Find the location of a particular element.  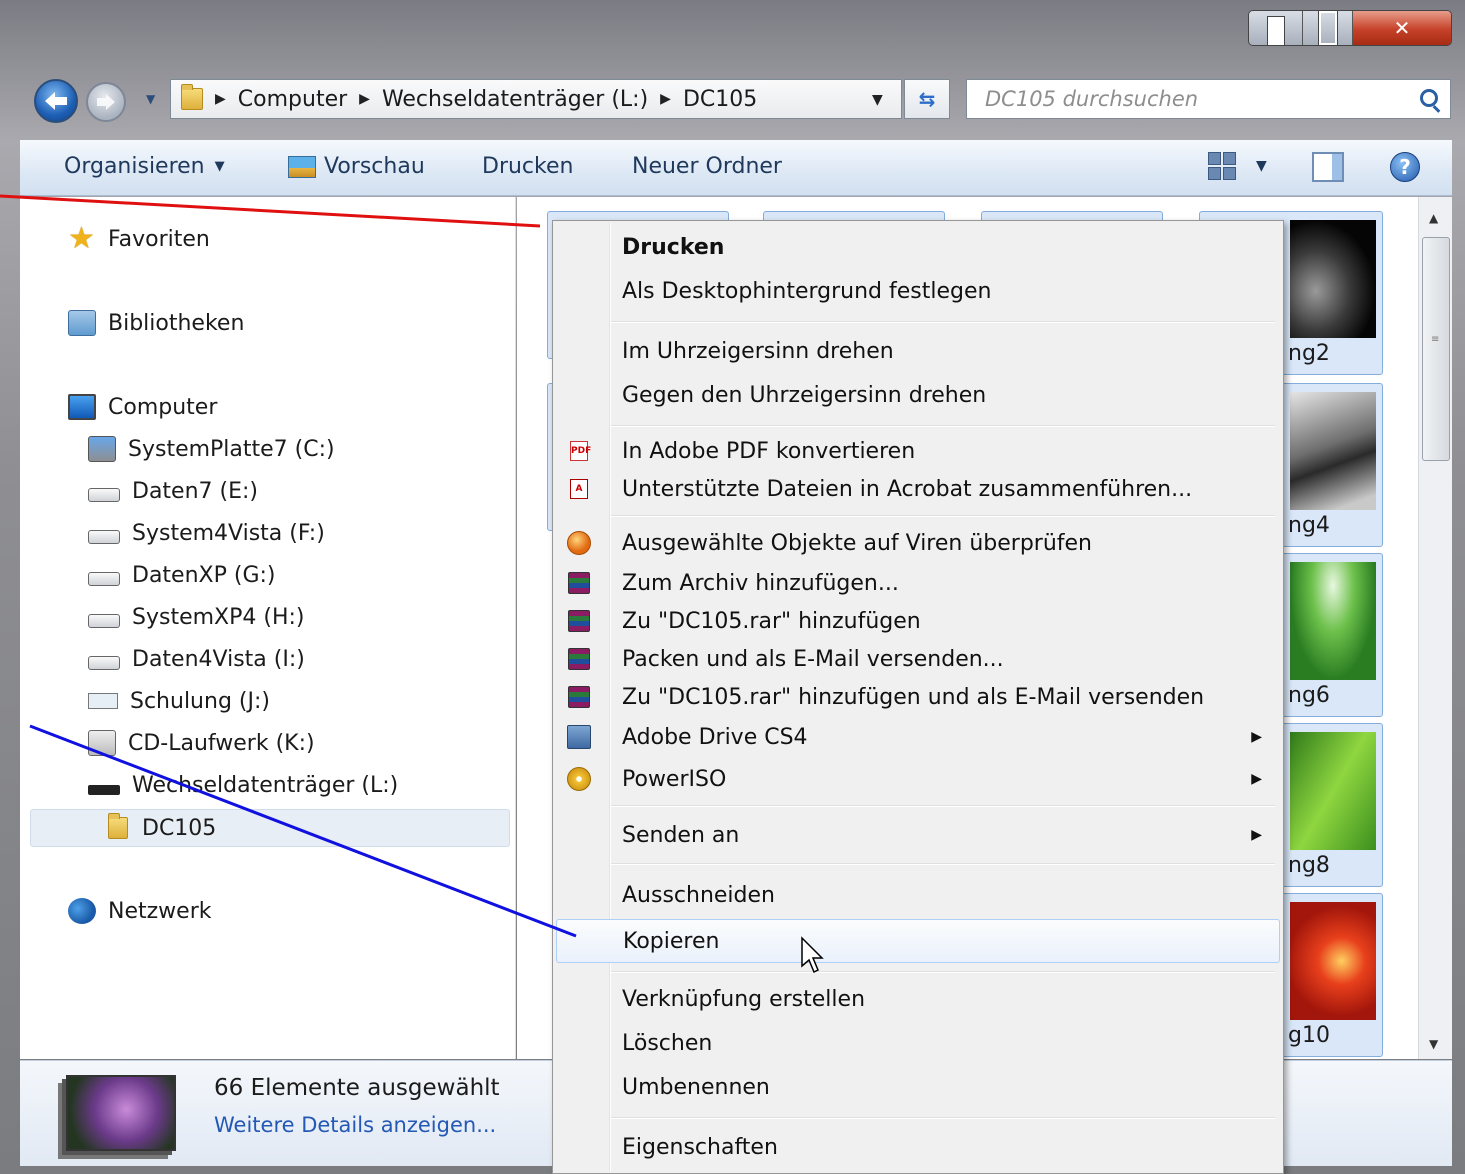

menu-item-rename: Umbenennen is located at coordinates (918, 1087).